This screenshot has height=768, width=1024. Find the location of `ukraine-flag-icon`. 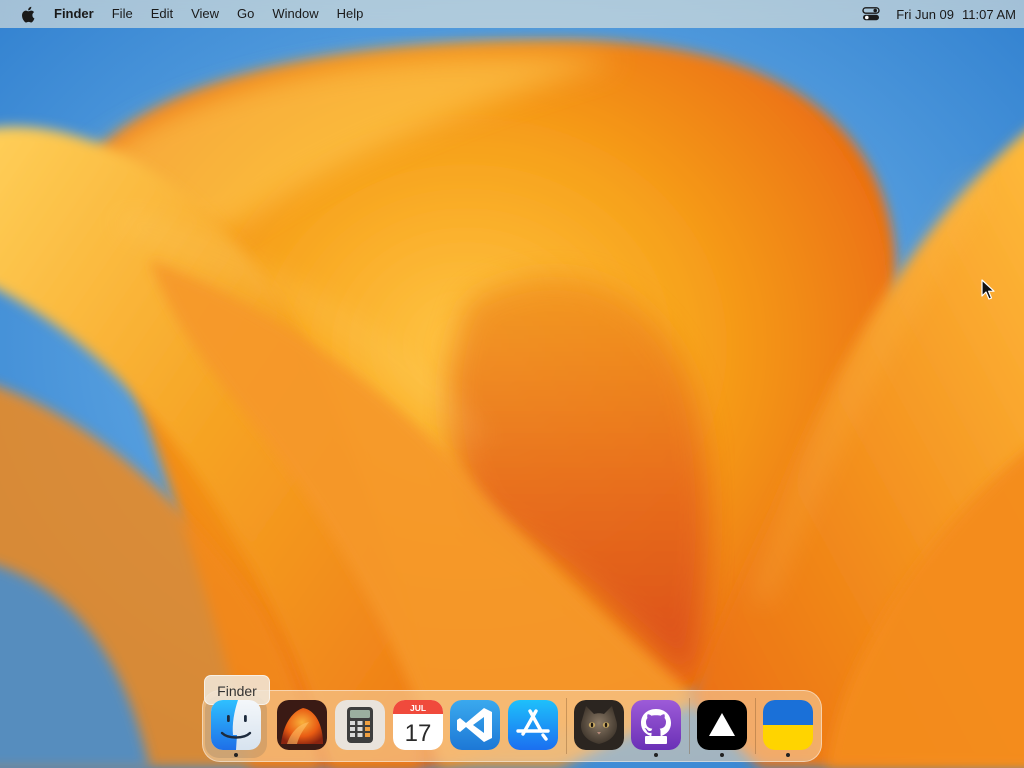

ukraine-flag-icon is located at coordinates (788, 725).